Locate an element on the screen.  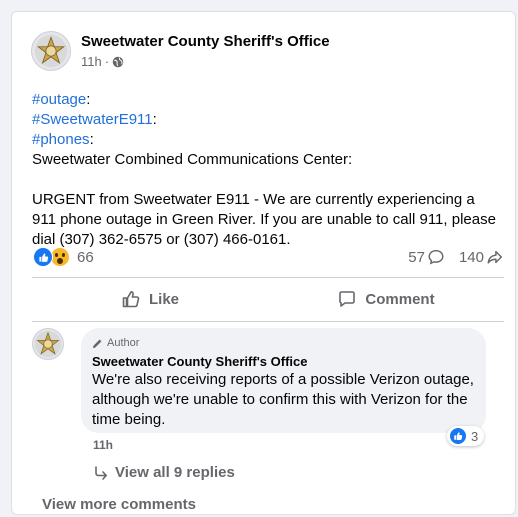
post-actions: Like Comment is located at coordinates (268, 299).